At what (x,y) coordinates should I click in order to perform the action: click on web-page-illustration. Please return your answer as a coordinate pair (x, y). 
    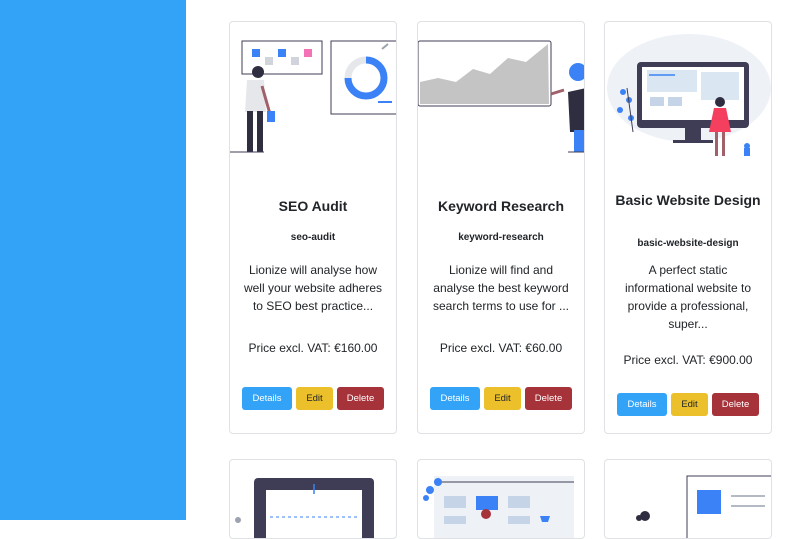
    Looking at the image, I should click on (703, 506).